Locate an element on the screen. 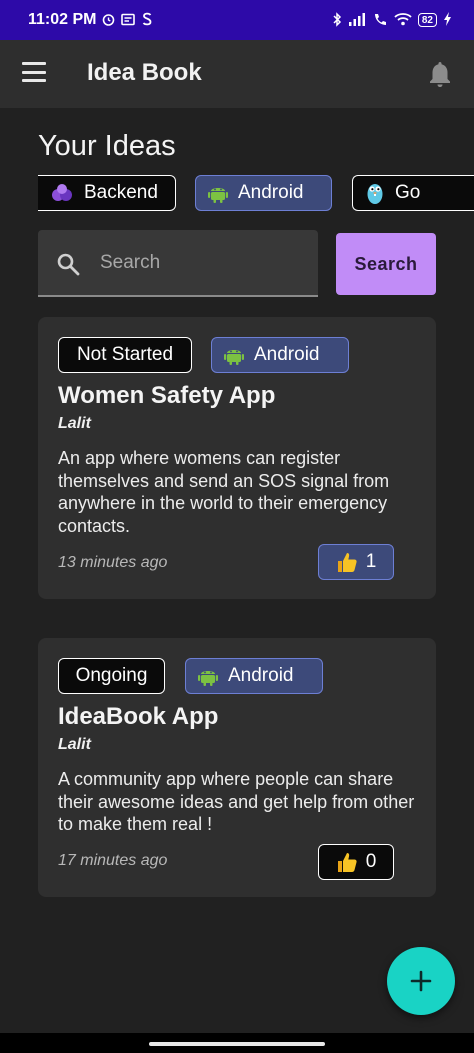  chip-label: Android is located at coordinates (271, 192).